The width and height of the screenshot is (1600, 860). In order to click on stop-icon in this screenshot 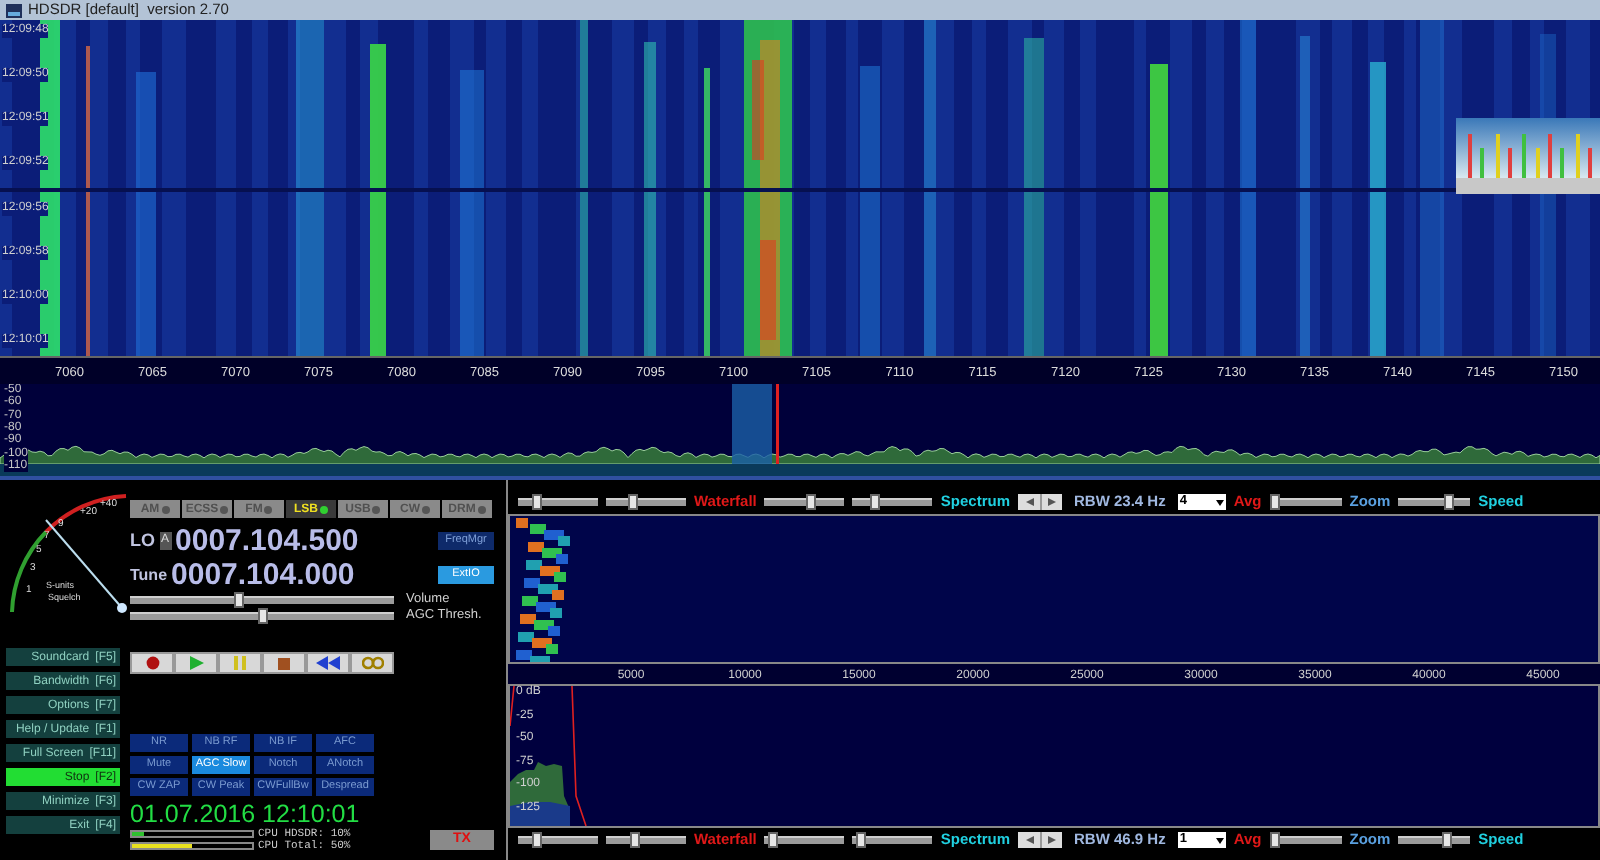, I will do `click(284, 663)`.